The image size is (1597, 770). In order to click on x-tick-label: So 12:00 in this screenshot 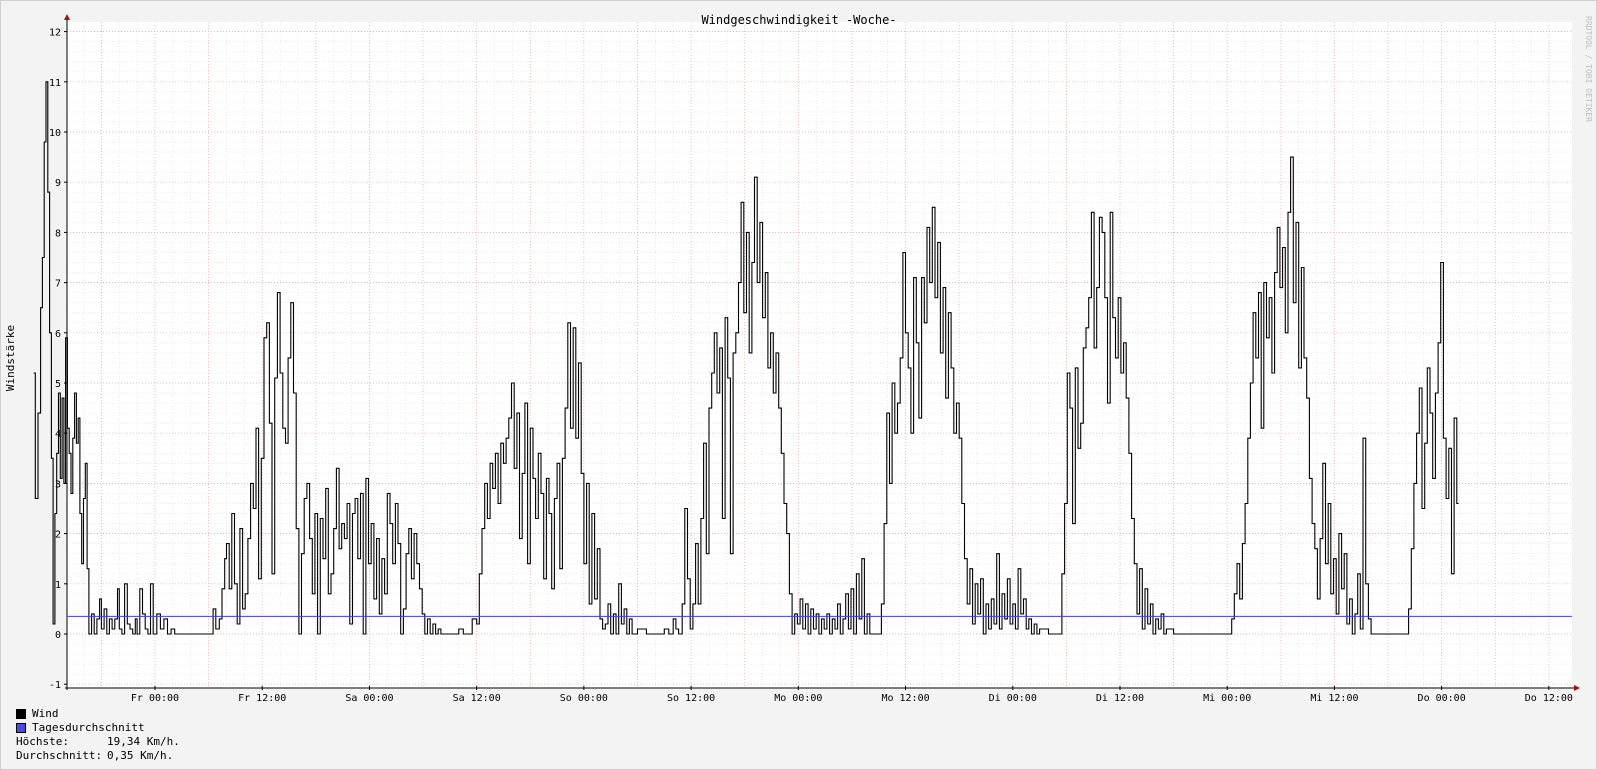, I will do `click(691, 698)`.